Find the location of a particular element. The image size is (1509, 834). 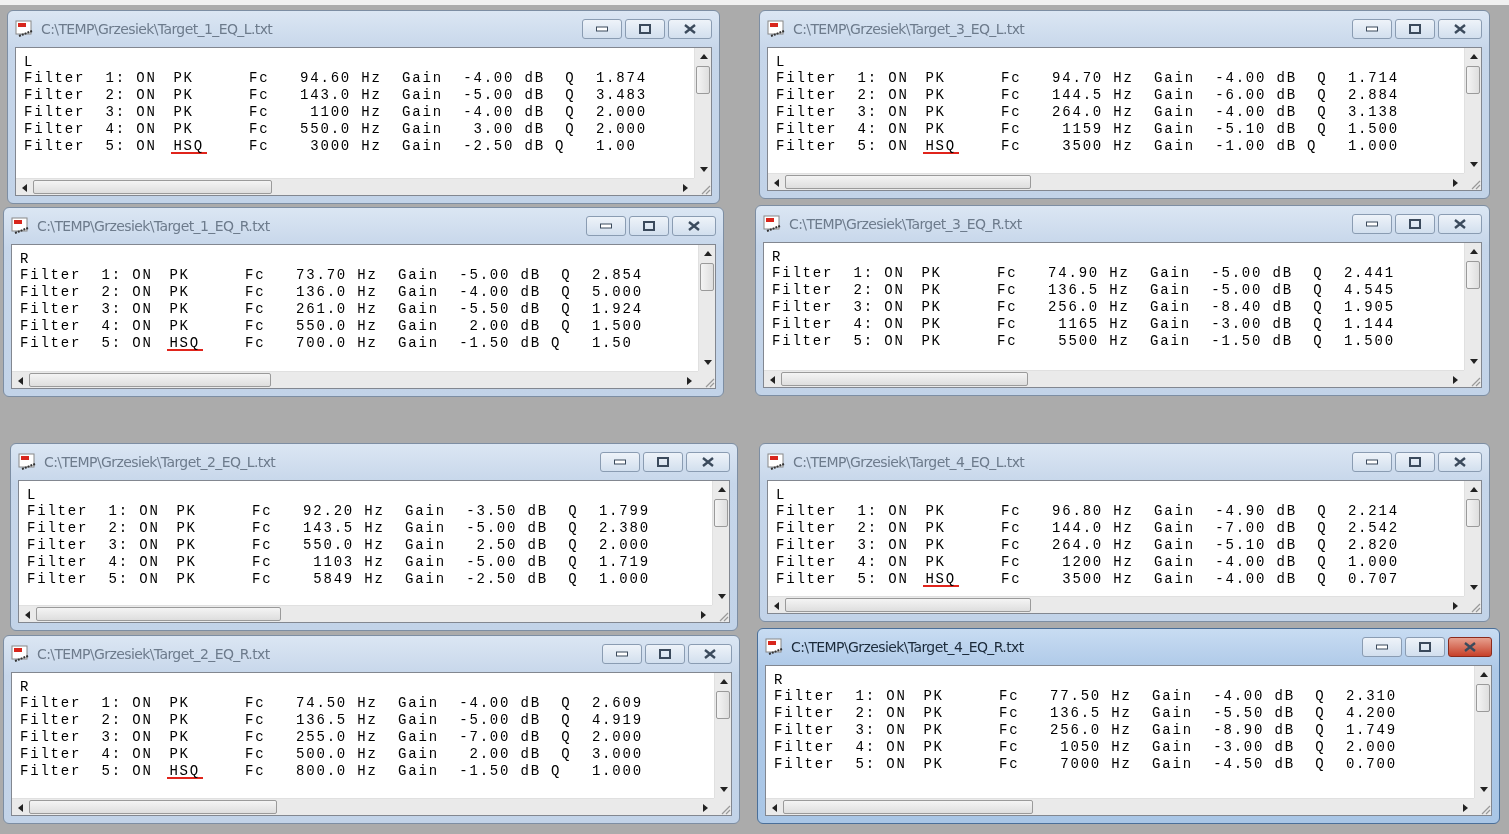

filter-parameters: Fc 3500 Hz Gain -4.00 dB Q 0.707 is located at coordinates (1200, 580).